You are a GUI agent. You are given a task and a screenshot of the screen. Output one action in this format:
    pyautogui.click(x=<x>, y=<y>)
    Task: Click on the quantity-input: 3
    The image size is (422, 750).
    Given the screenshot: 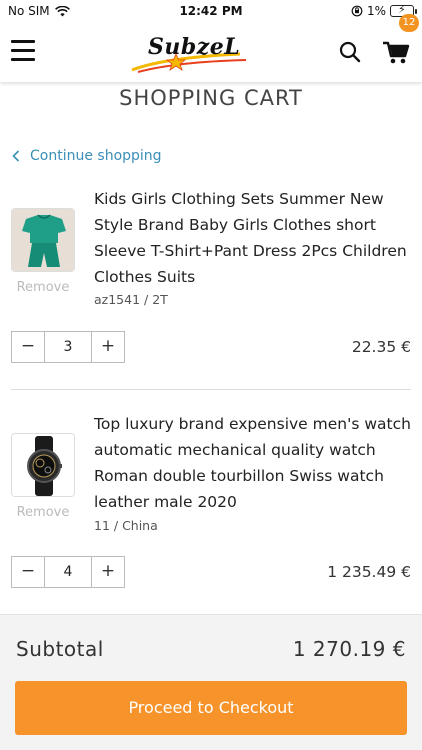 What is the action you would take?
    pyautogui.click(x=68, y=347)
    